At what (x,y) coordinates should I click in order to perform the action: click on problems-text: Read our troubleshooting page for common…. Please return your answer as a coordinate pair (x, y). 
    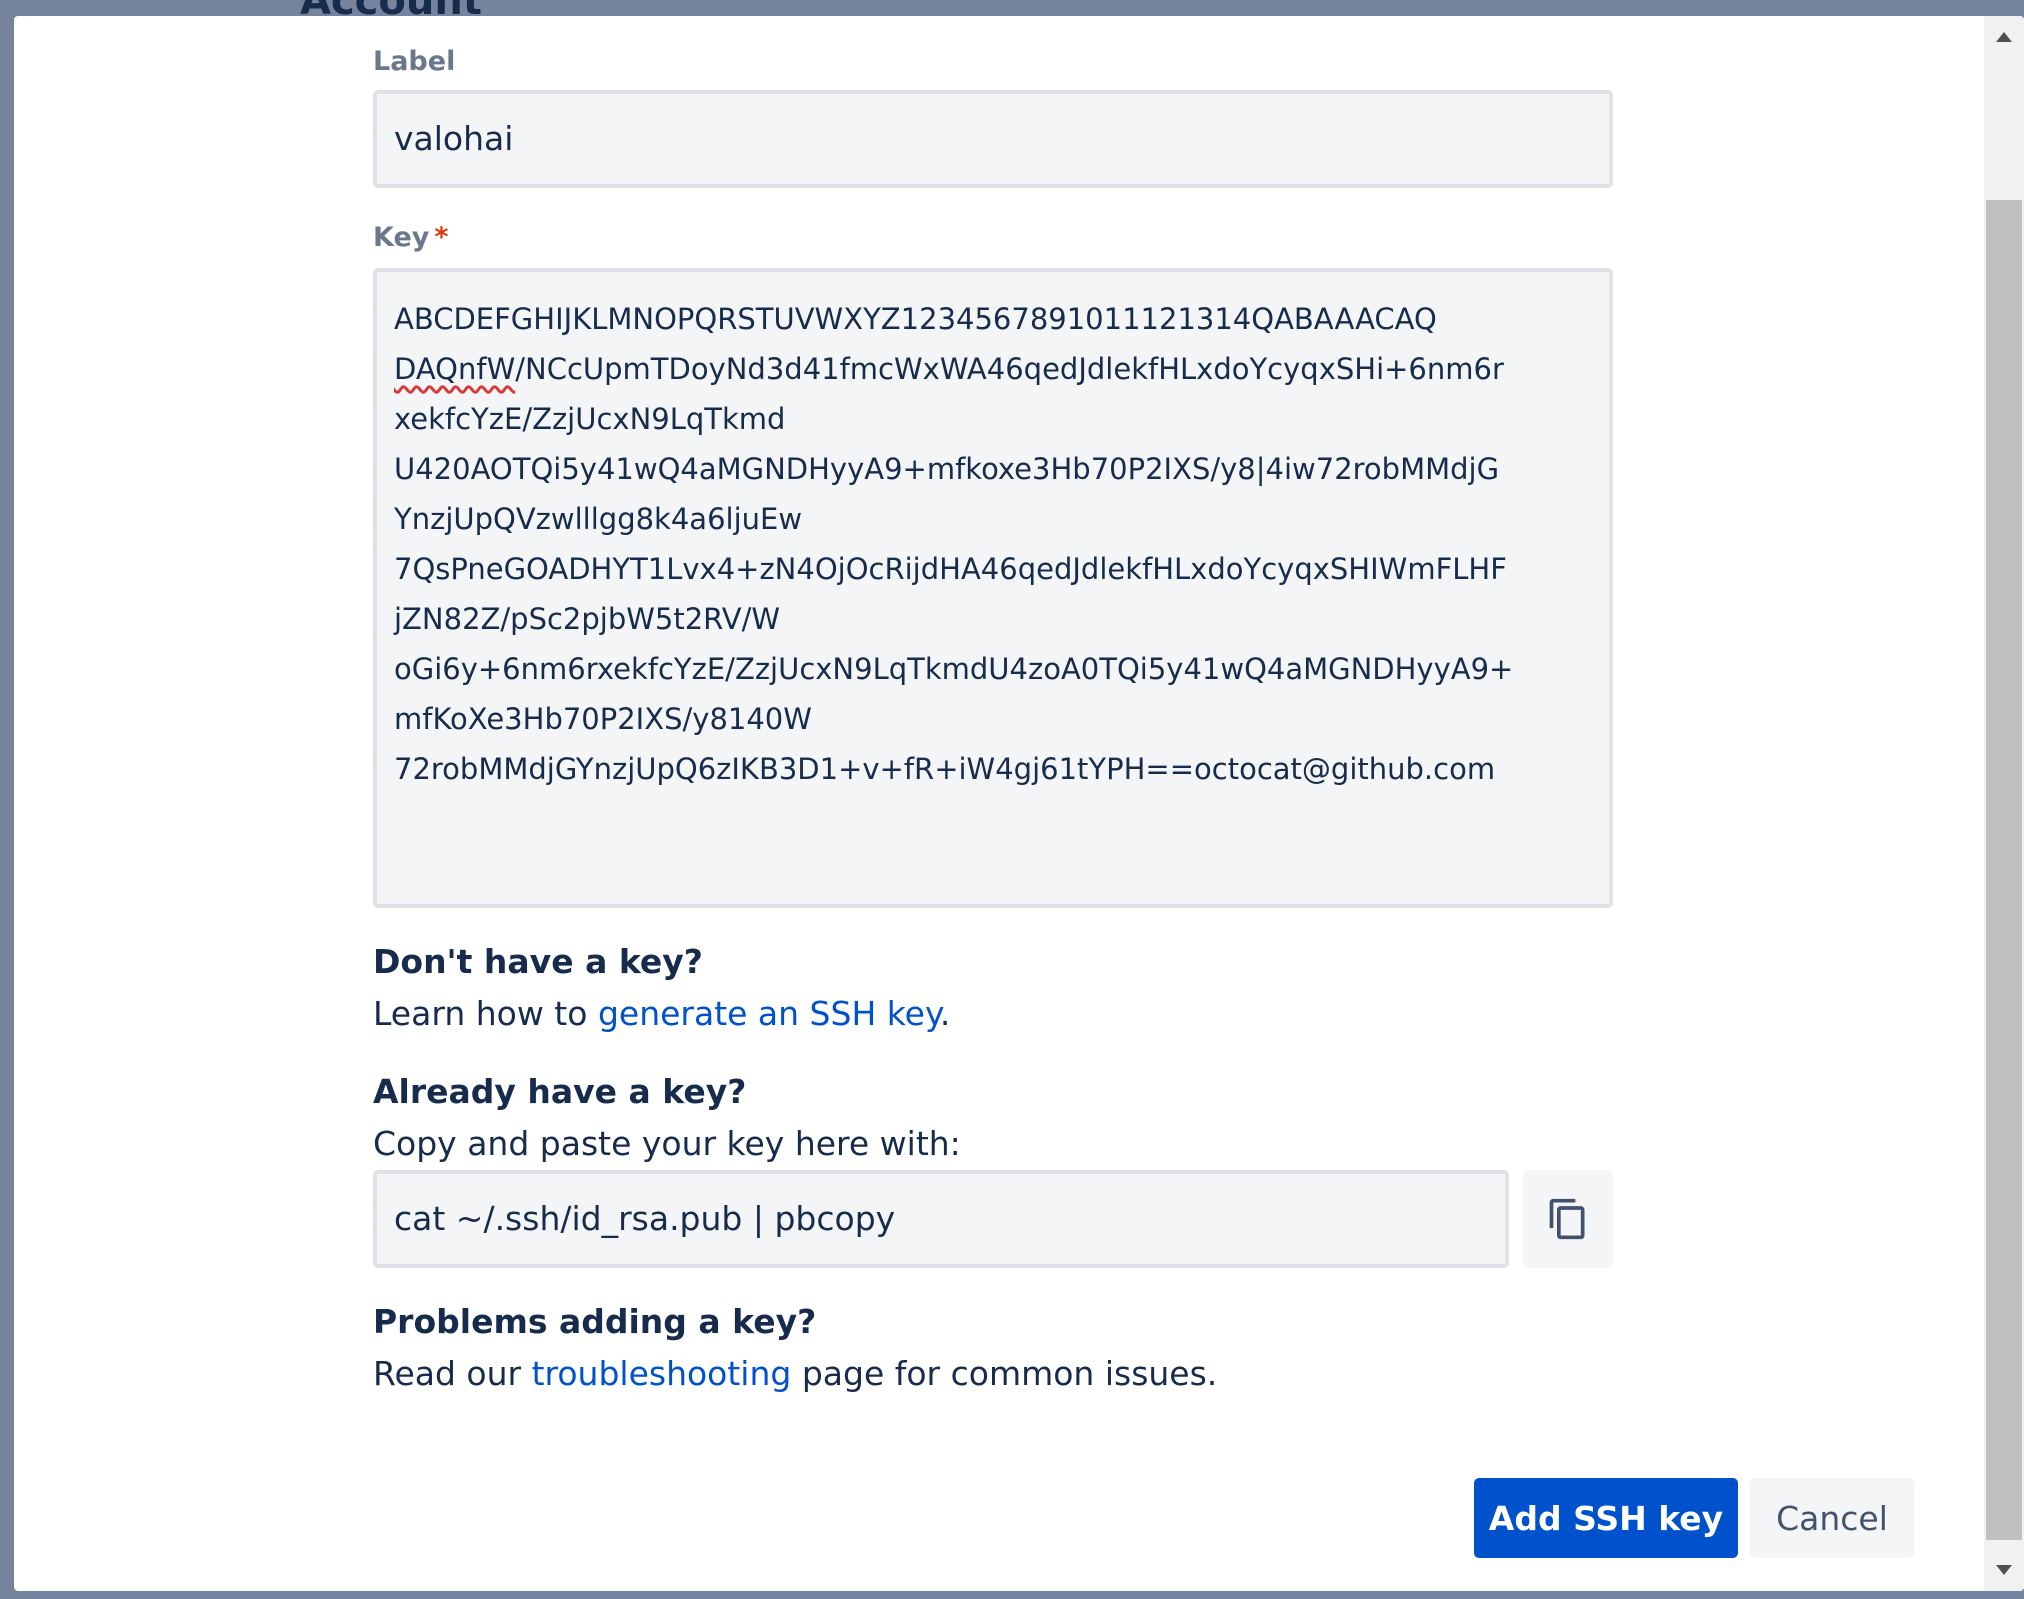
    Looking at the image, I should click on (795, 1373).